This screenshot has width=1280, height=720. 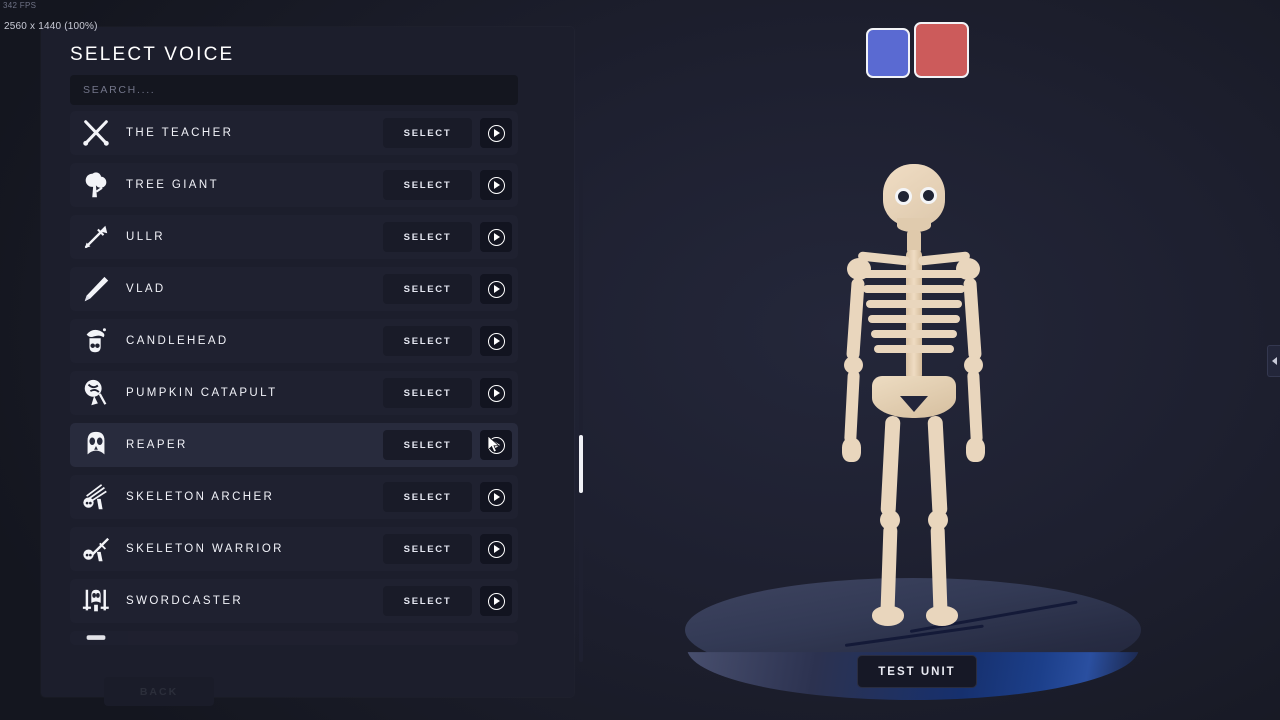 I want to click on team-color-swatches, so click(x=917, y=50).